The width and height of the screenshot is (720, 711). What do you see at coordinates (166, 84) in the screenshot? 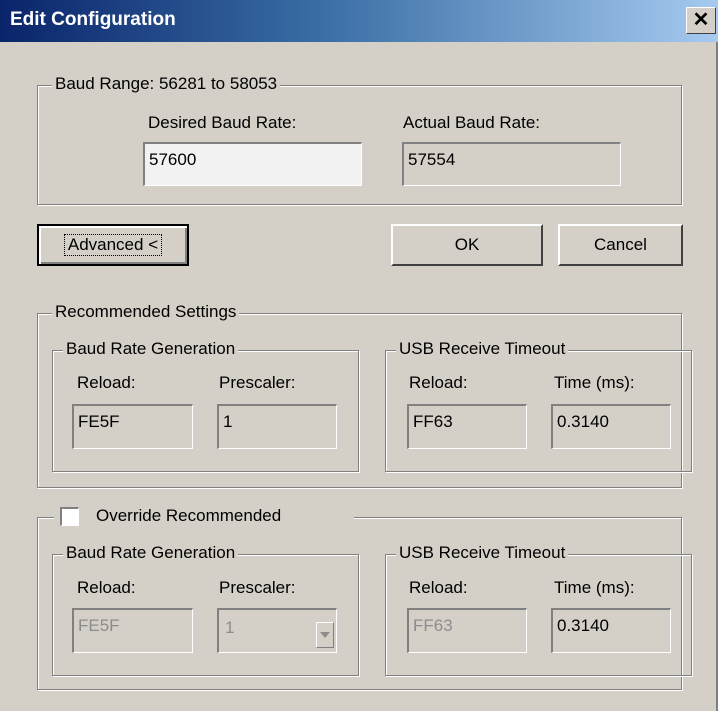
I see `baud-range-legend: Baud Range: 56281 to 58053` at bounding box center [166, 84].